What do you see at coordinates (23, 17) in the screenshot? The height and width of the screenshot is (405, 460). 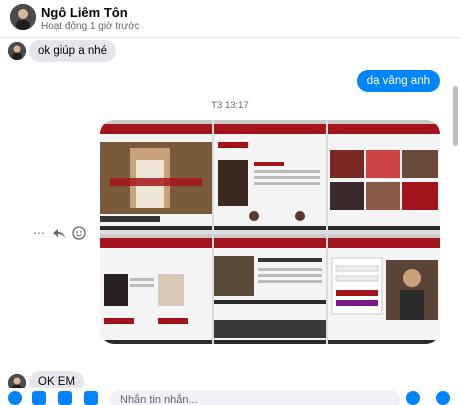 I see `contact-avatar` at bounding box center [23, 17].